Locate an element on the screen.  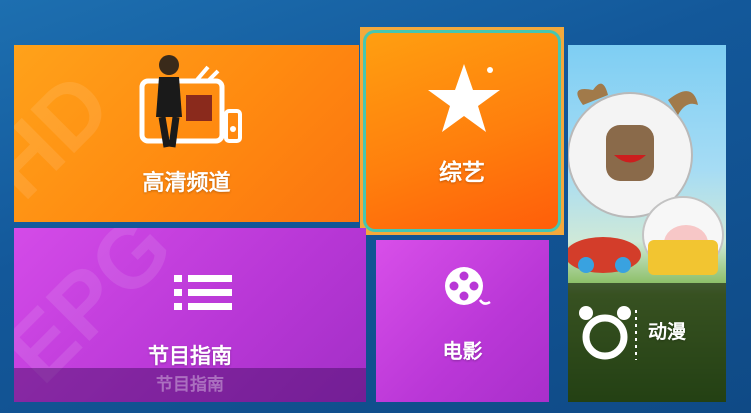
tile-movies-label: 电影 is located at coordinates (462, 351).